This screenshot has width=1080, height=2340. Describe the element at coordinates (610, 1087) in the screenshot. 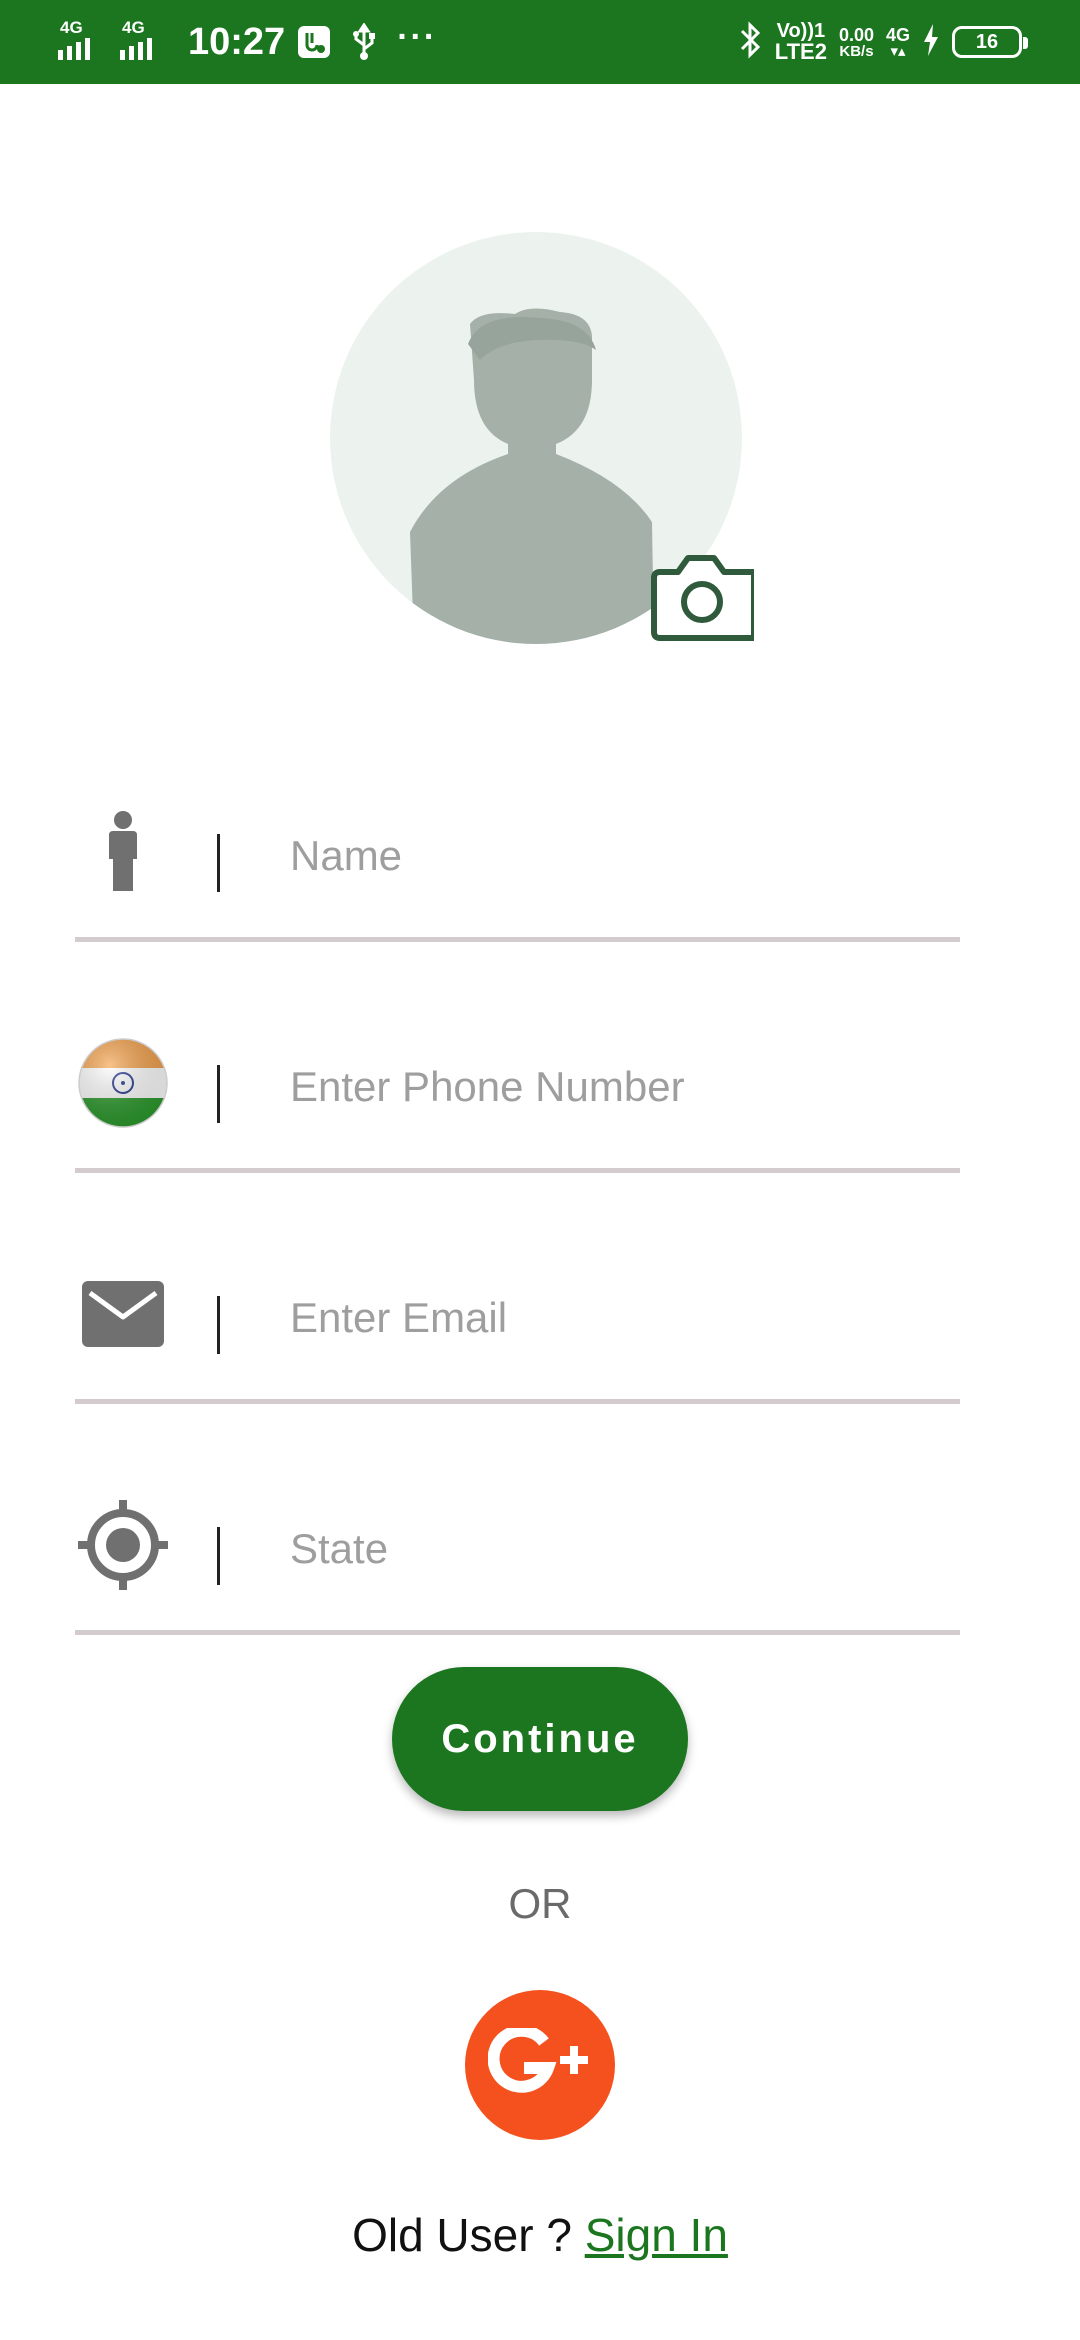

I see `phone-input` at that location.